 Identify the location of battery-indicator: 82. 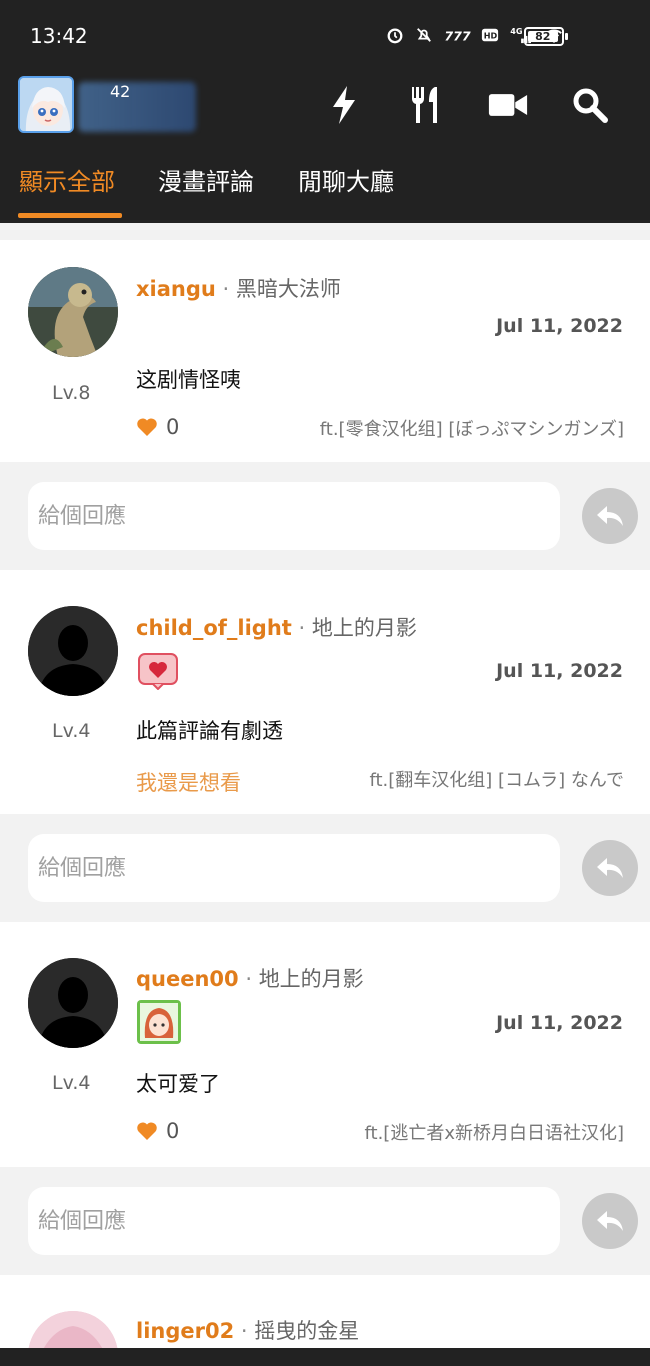
(546, 36).